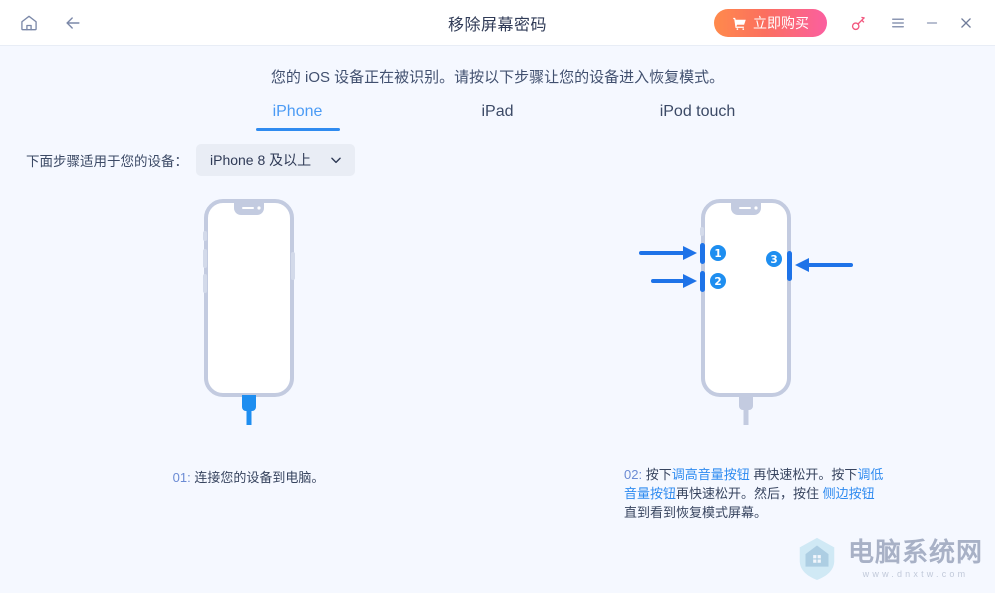  I want to click on step-02-part-4: 再快速松开。然后，按住, so click(749, 493).